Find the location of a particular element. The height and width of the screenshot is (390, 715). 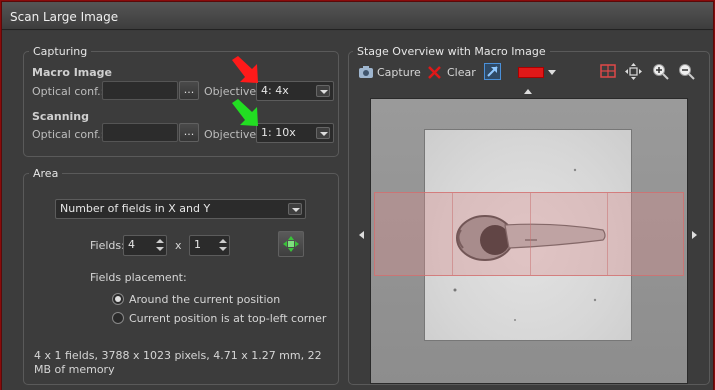

expand-arrow-icon is located at coordinates (492, 71).